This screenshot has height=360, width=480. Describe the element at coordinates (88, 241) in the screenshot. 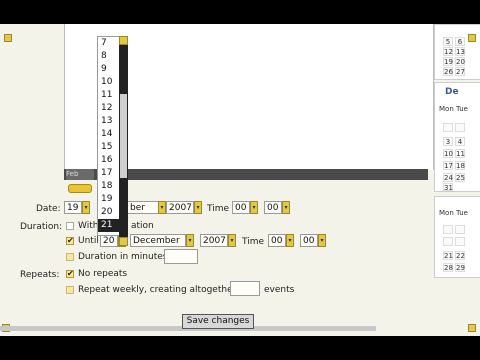

I see `until-label: Until` at that location.